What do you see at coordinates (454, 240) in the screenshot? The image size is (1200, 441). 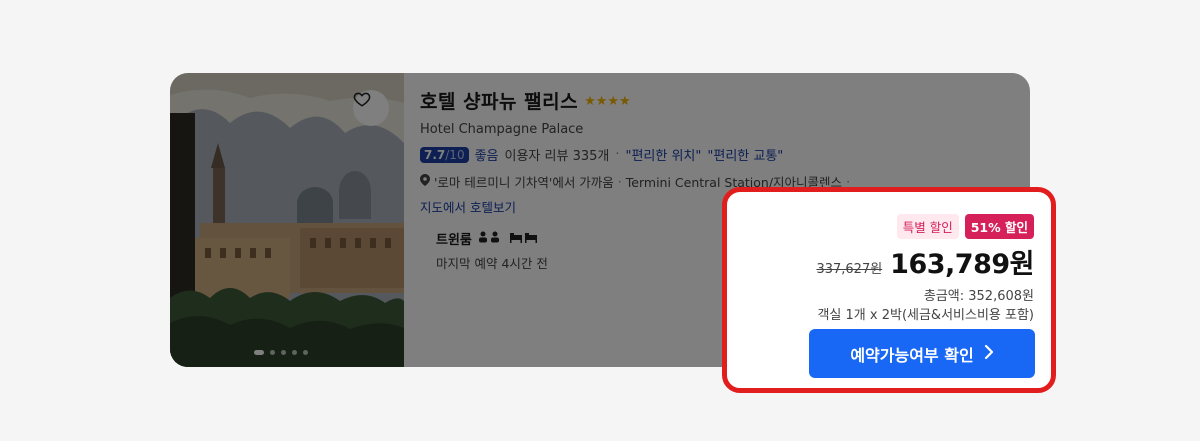 I see `room-type: 트윈룸` at bounding box center [454, 240].